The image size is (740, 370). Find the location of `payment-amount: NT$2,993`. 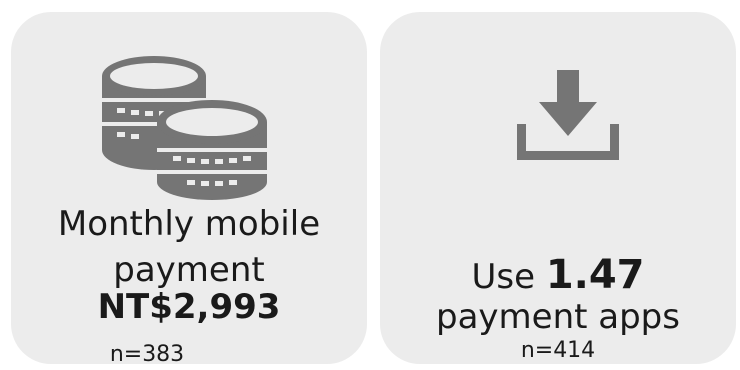

payment-amount: NT$2,993 is located at coordinates (189, 307).